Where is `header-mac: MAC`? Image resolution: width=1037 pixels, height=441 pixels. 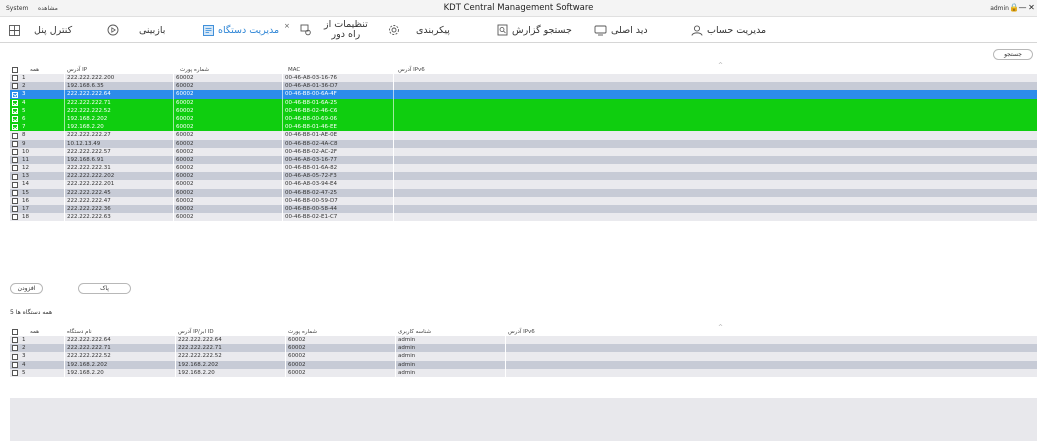 header-mac: MAC is located at coordinates (294, 70).